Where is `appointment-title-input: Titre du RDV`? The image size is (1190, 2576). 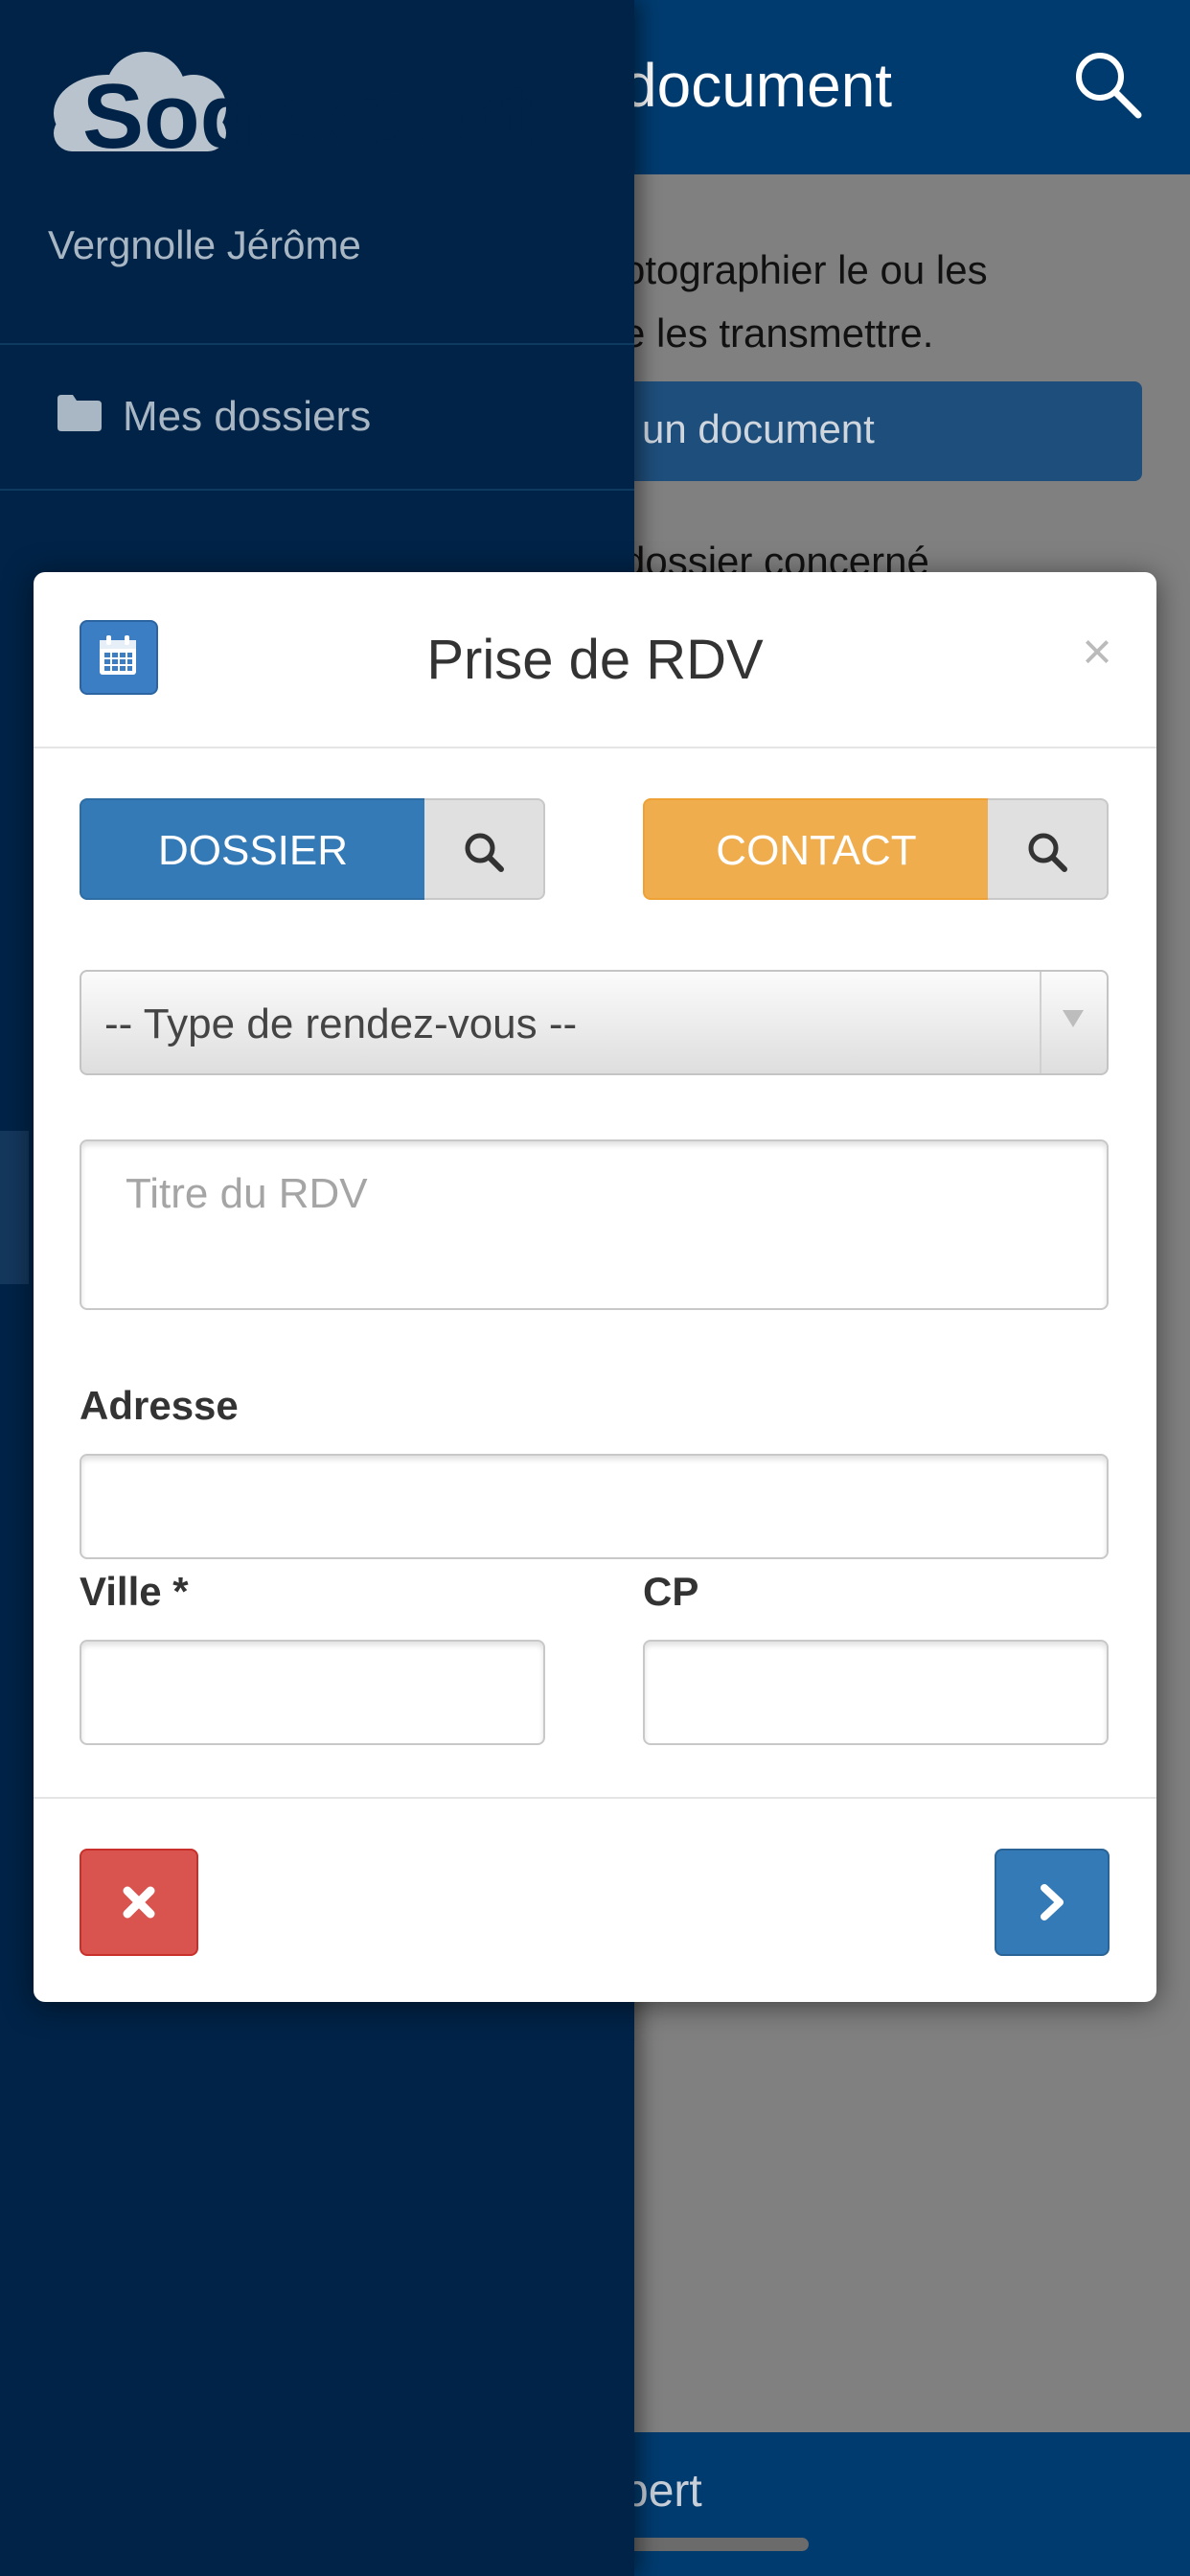
appointment-title-input: Titre du RDV is located at coordinates (594, 1224).